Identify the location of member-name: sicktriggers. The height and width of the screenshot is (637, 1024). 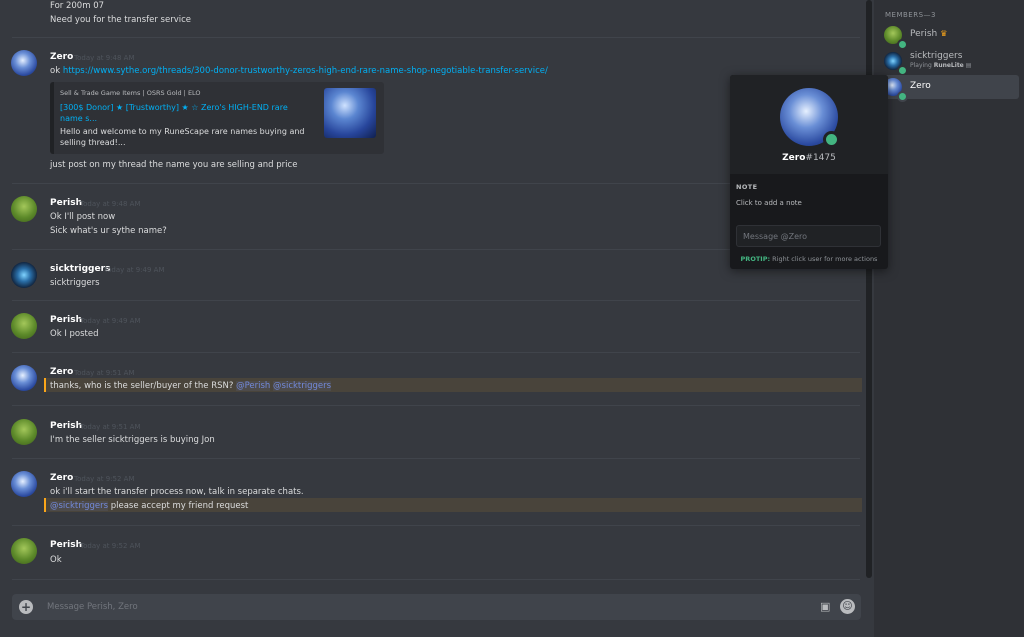
(936, 56).